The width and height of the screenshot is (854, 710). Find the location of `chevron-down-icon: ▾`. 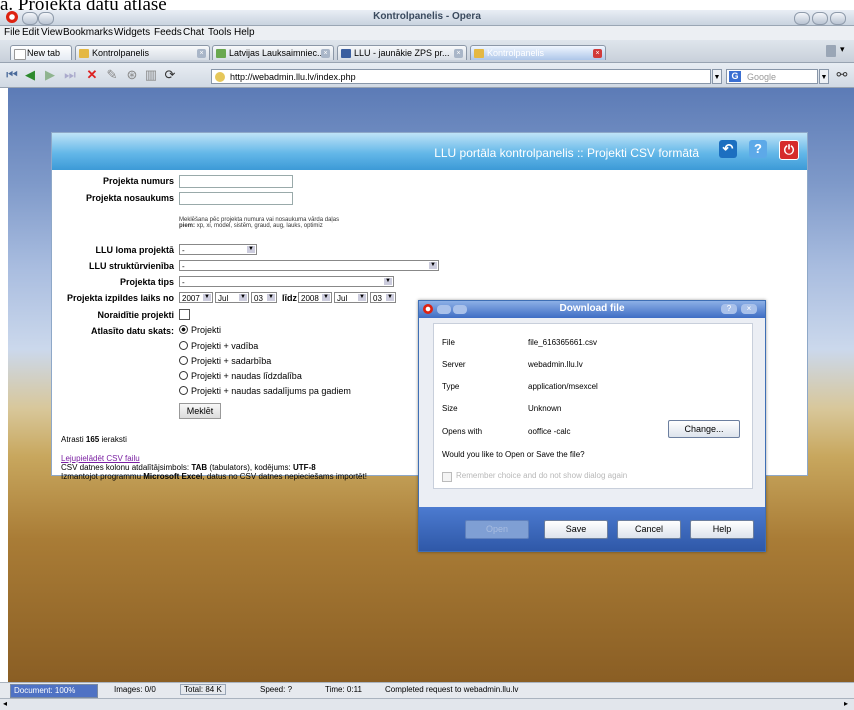

chevron-down-icon: ▾ is located at coordinates (842, 49).